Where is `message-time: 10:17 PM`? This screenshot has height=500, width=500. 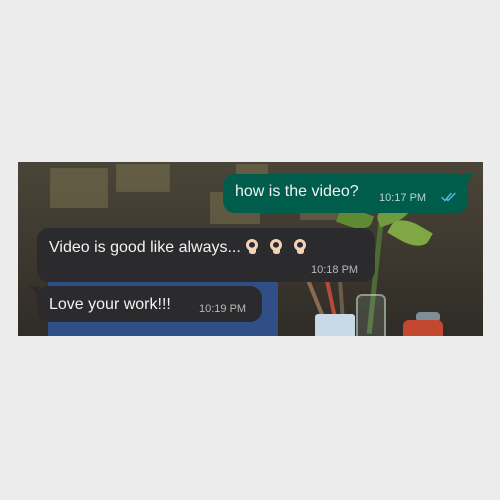
message-time: 10:17 PM is located at coordinates (403, 198).